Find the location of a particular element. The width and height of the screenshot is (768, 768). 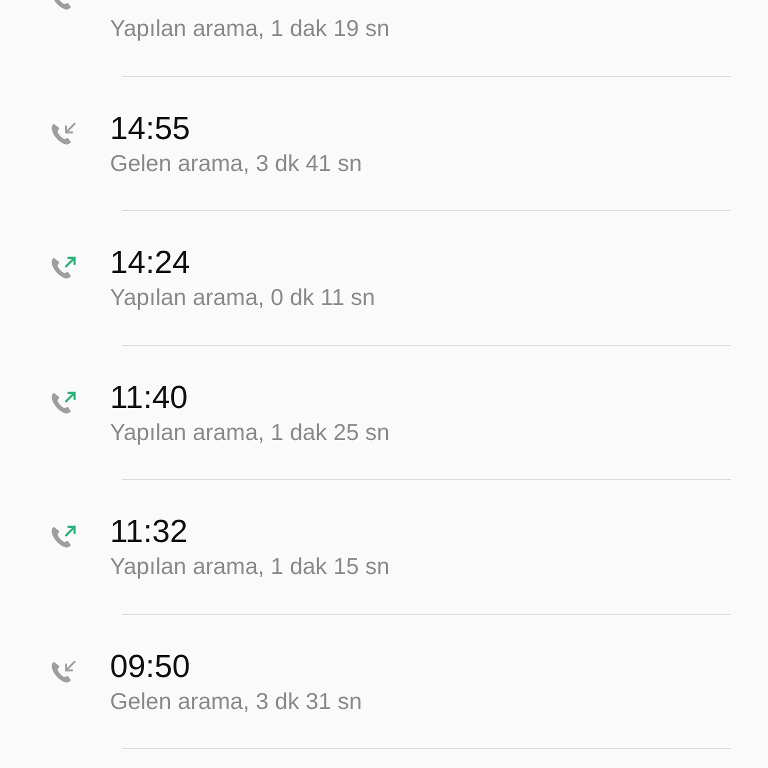

call-time: 11:32 is located at coordinates (149, 531).